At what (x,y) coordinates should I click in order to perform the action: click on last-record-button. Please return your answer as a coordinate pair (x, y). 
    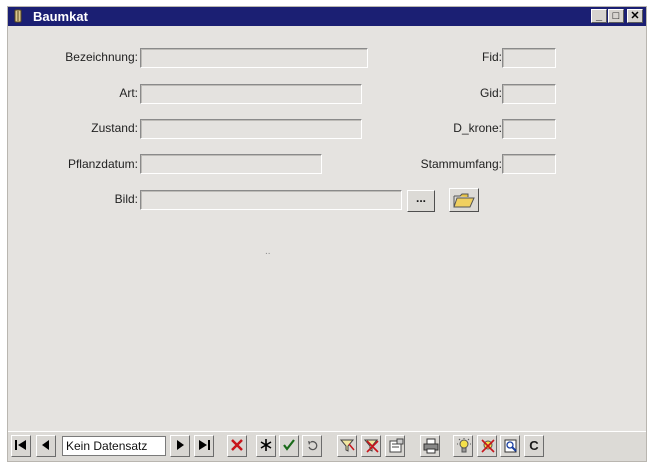
    Looking at the image, I should click on (204, 446).